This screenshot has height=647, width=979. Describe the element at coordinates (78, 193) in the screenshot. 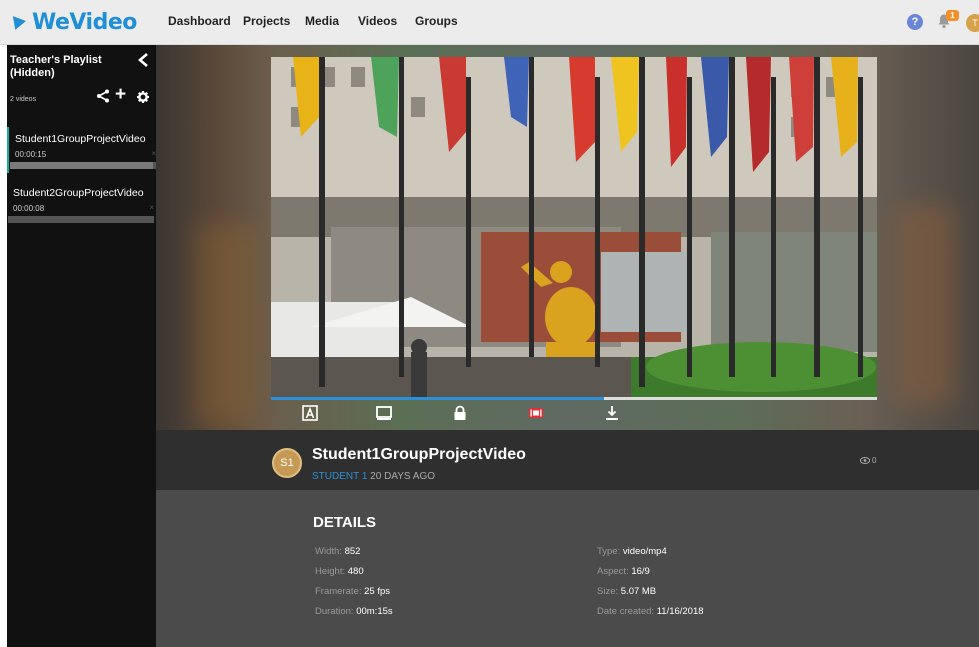

I see `playlist-item-name: Student2GroupProjectVideo` at that location.